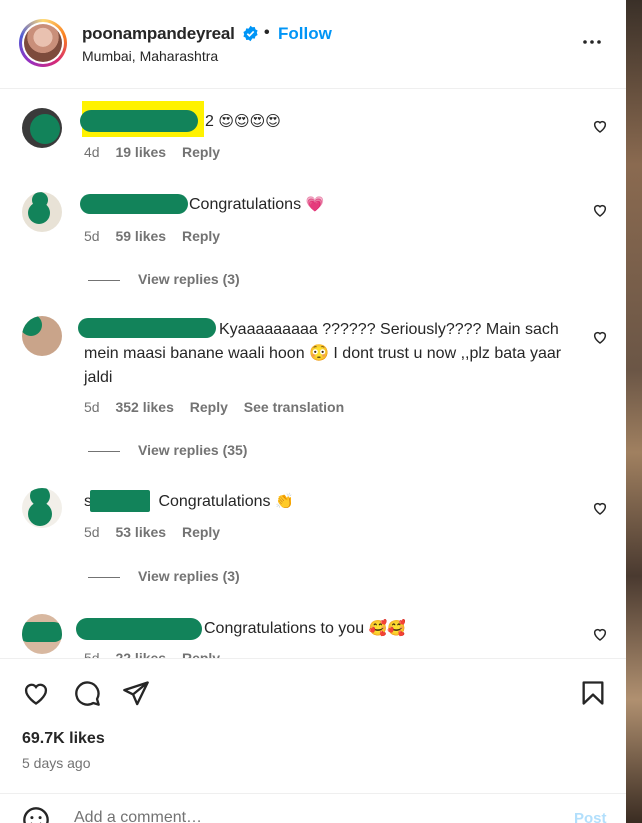 The width and height of the screenshot is (642, 823). Describe the element at coordinates (250, 33) in the screenshot. I see `verified-badge-icon` at that location.